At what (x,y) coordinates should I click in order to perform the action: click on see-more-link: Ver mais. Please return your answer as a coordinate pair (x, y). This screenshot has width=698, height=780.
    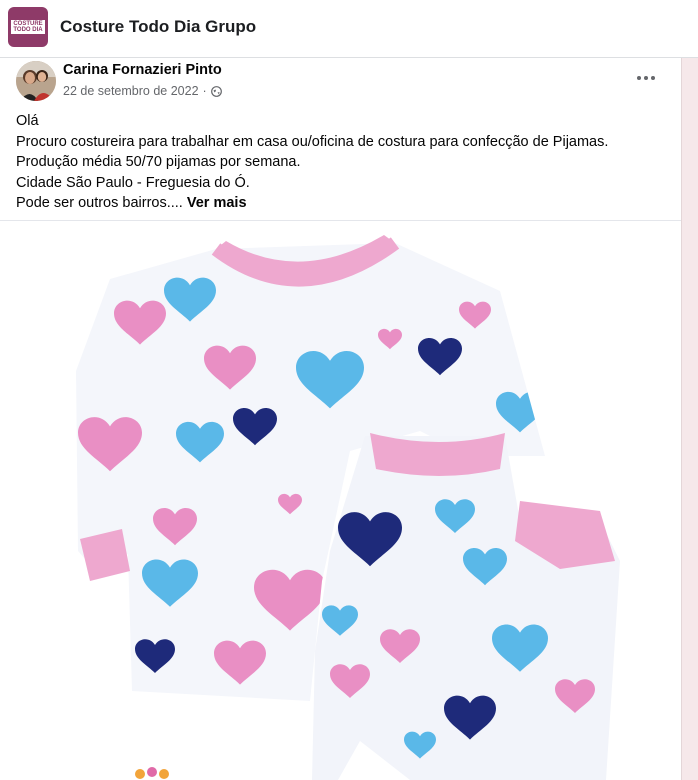
    Looking at the image, I should click on (217, 203).